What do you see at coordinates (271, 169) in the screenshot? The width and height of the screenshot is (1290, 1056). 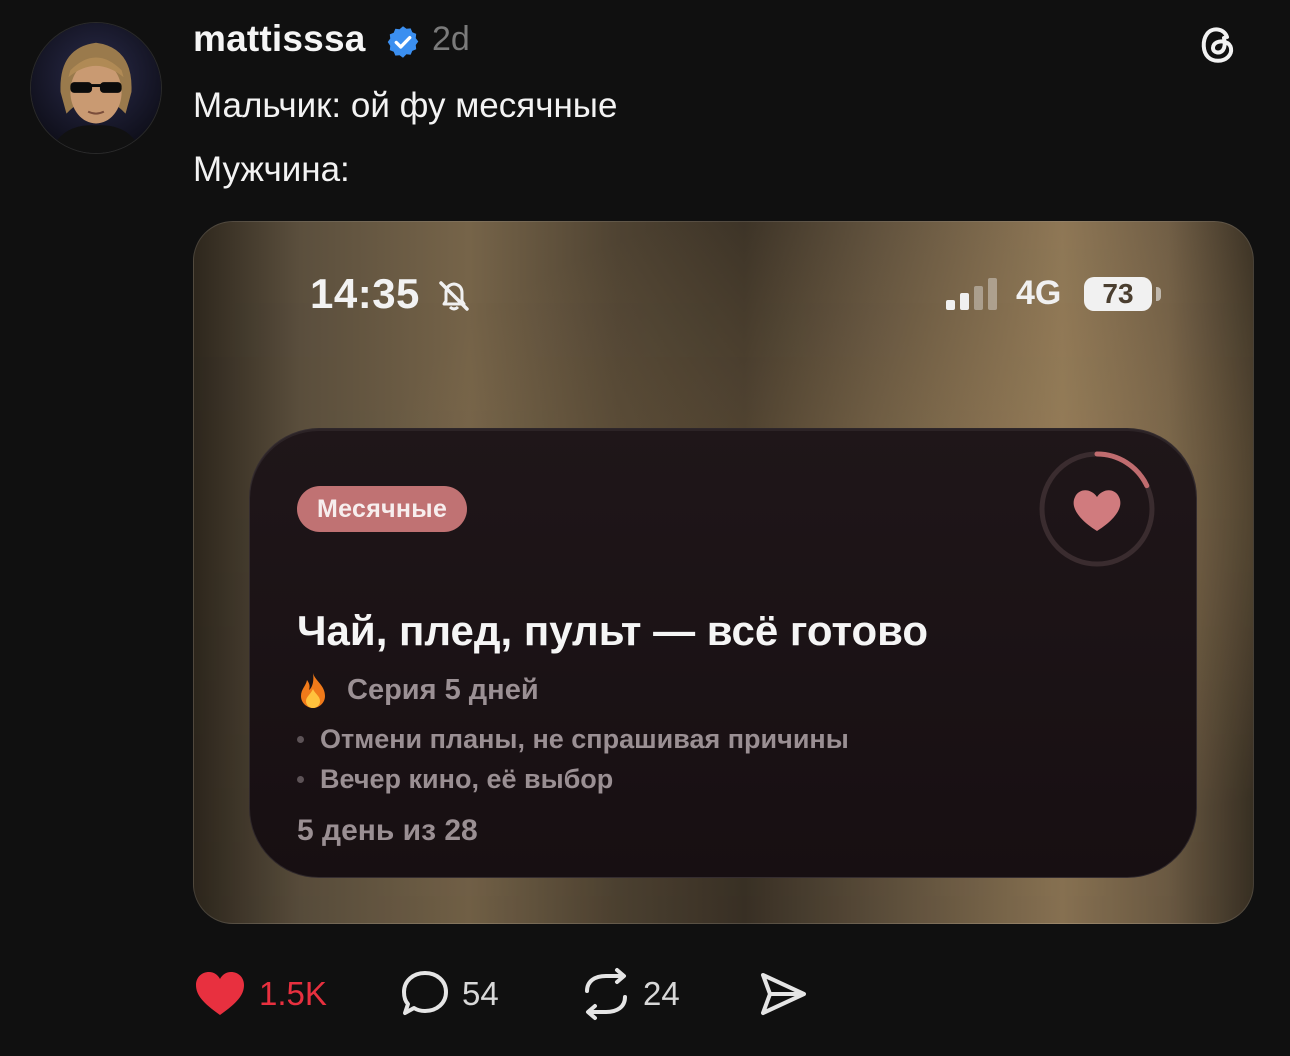 I see `post-text-line-2: Мужчина:` at bounding box center [271, 169].